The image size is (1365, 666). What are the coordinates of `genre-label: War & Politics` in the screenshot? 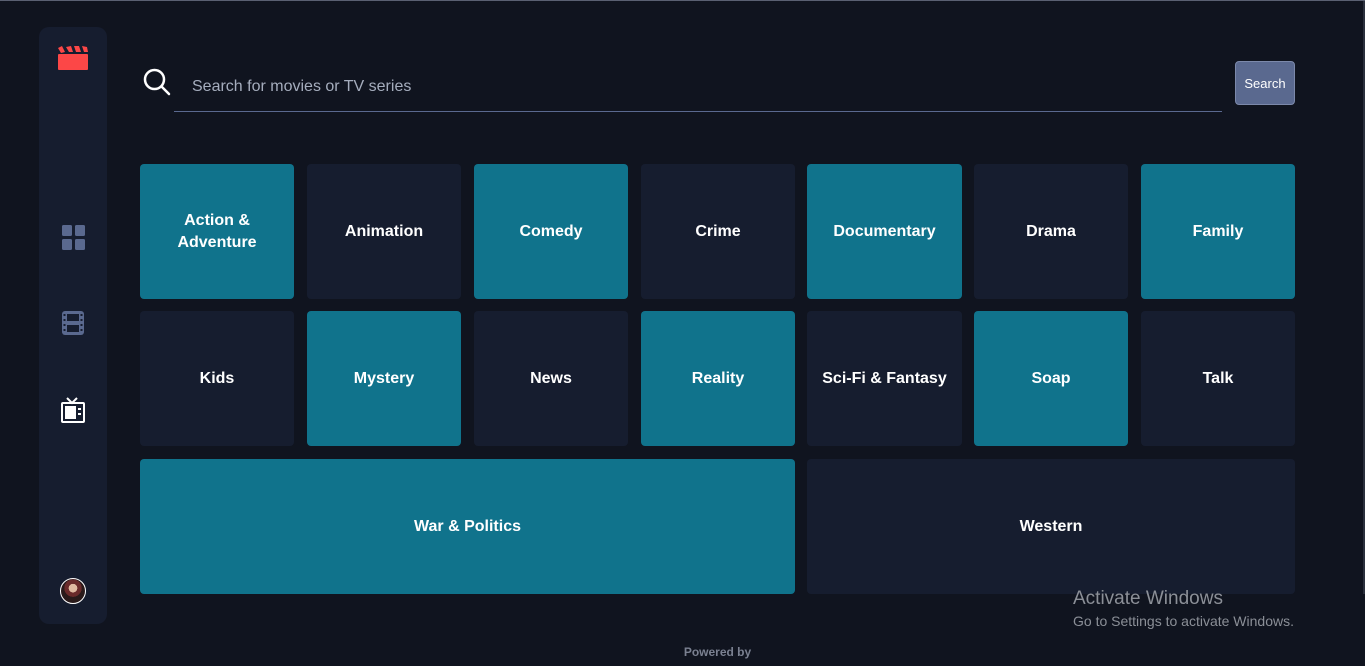 It's located at (467, 526).